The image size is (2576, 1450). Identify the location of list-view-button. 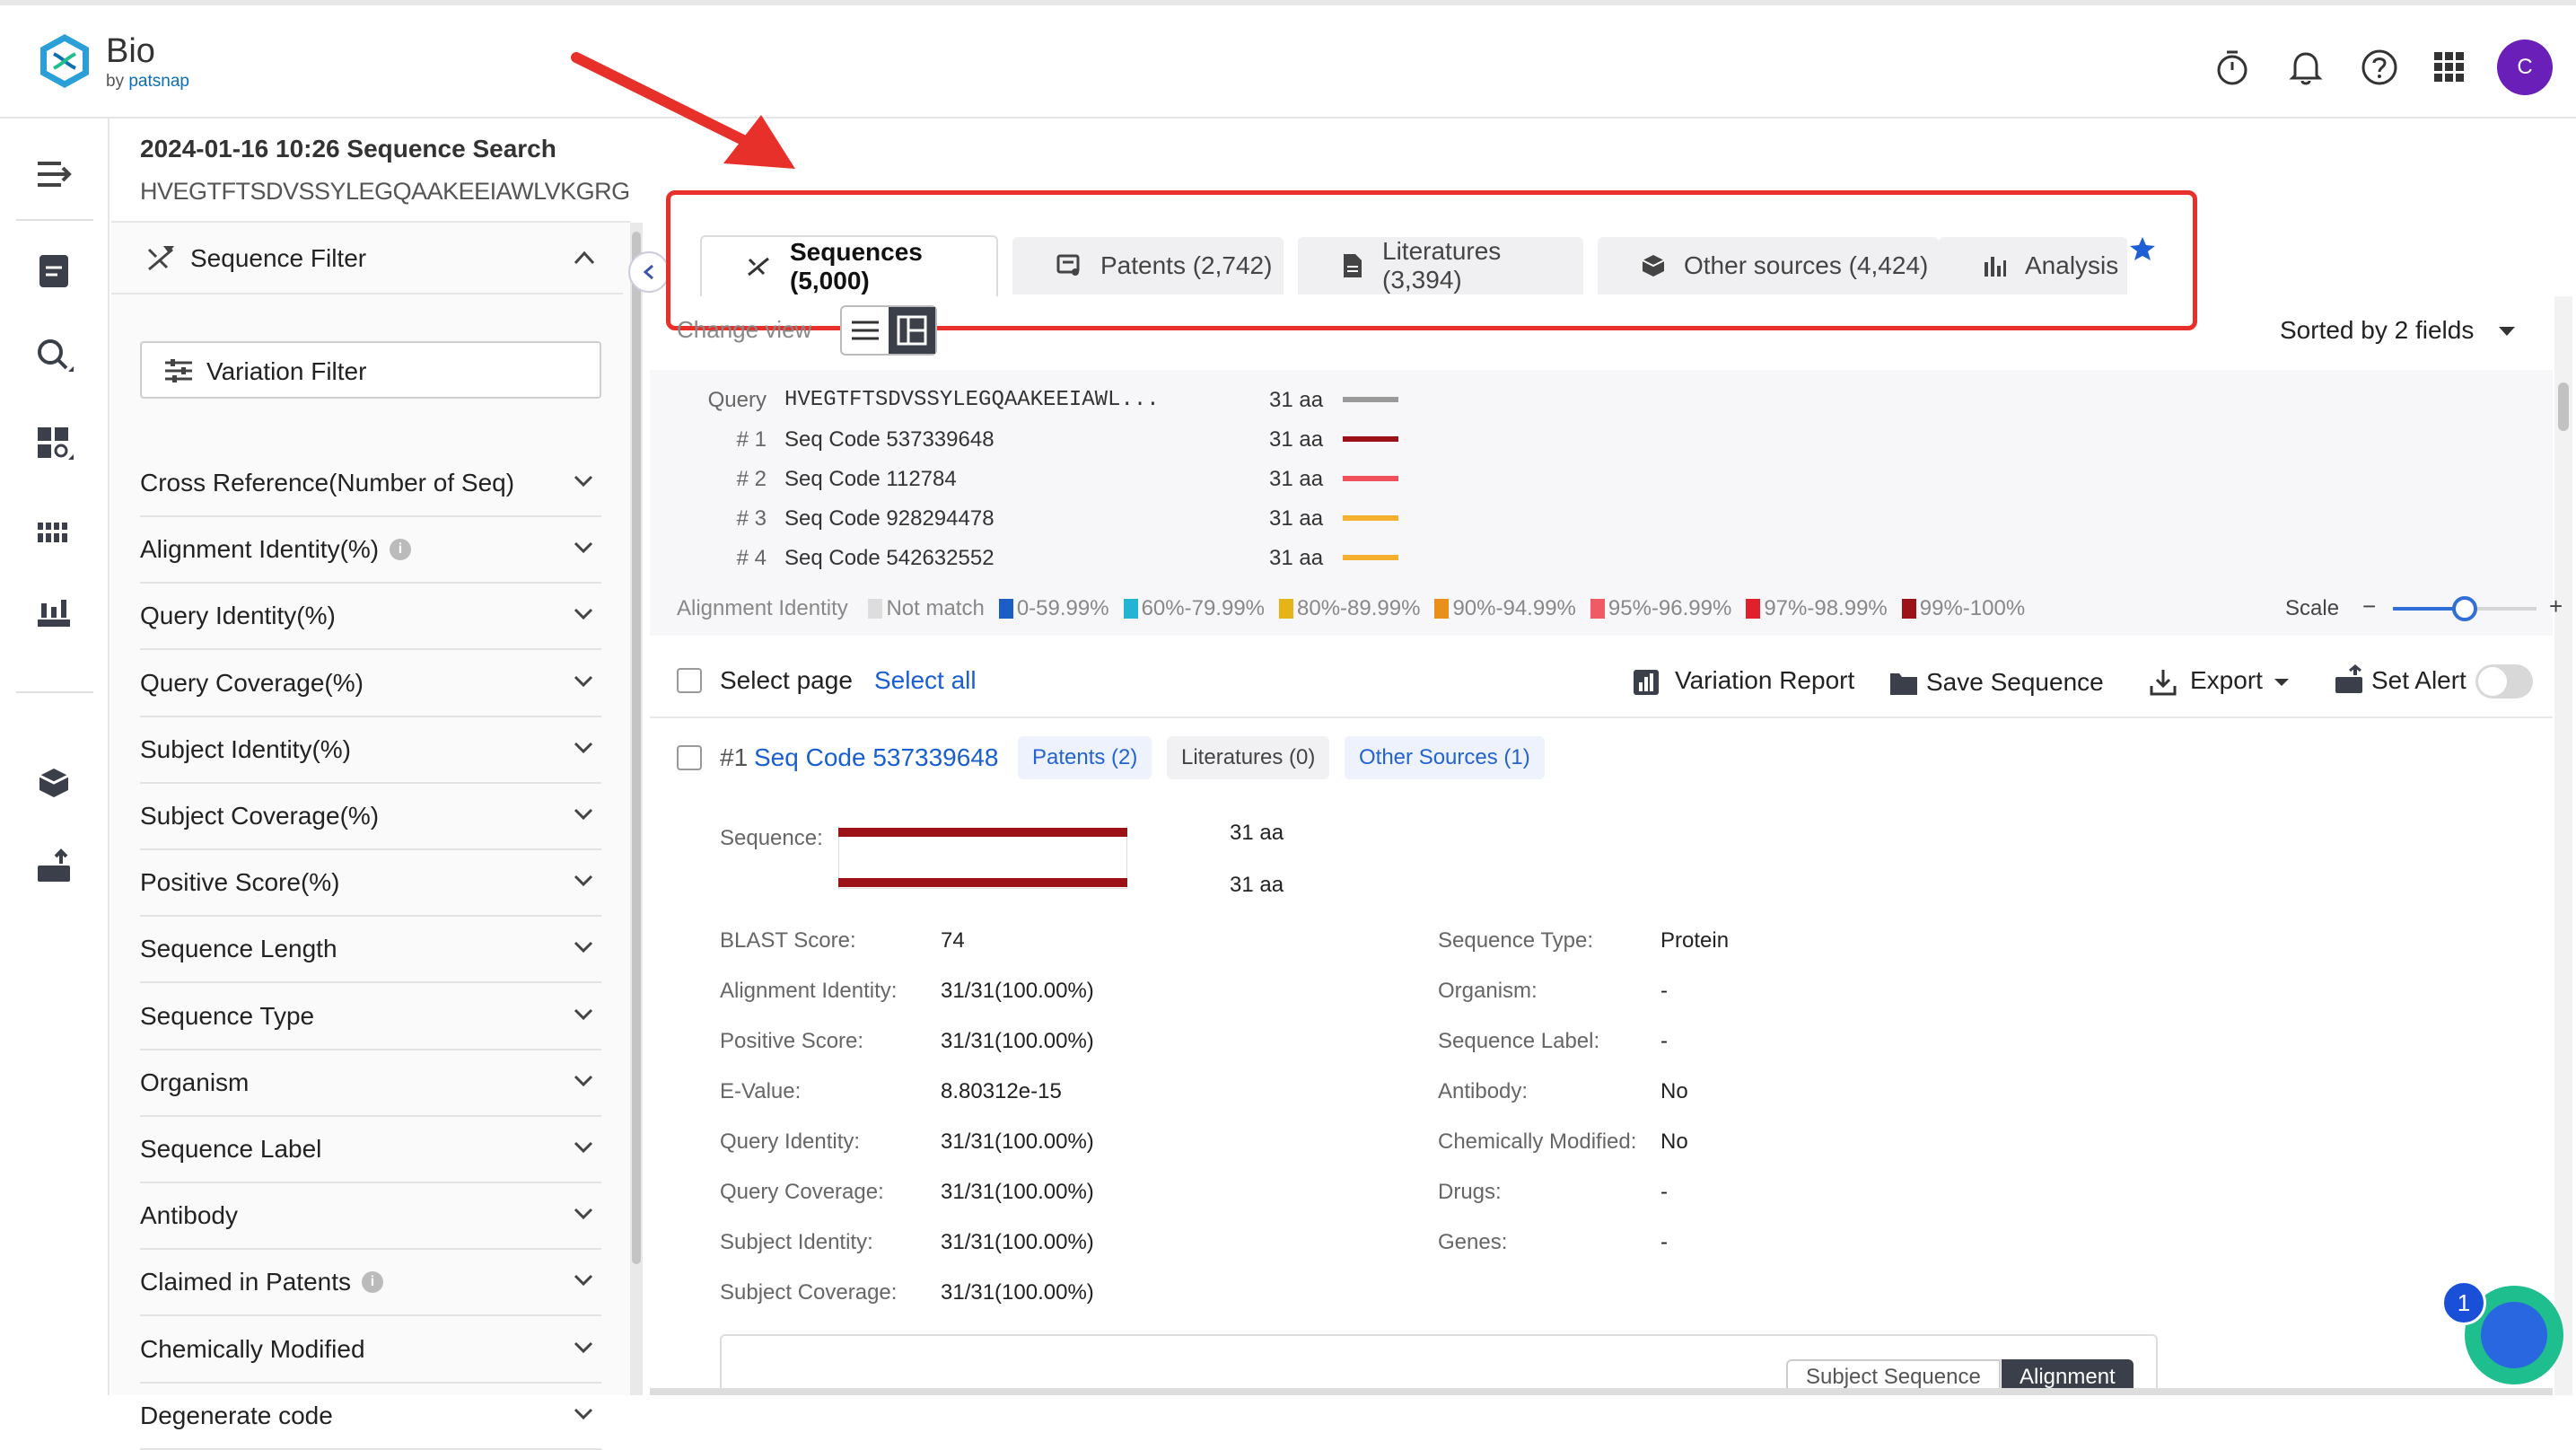
(865, 330).